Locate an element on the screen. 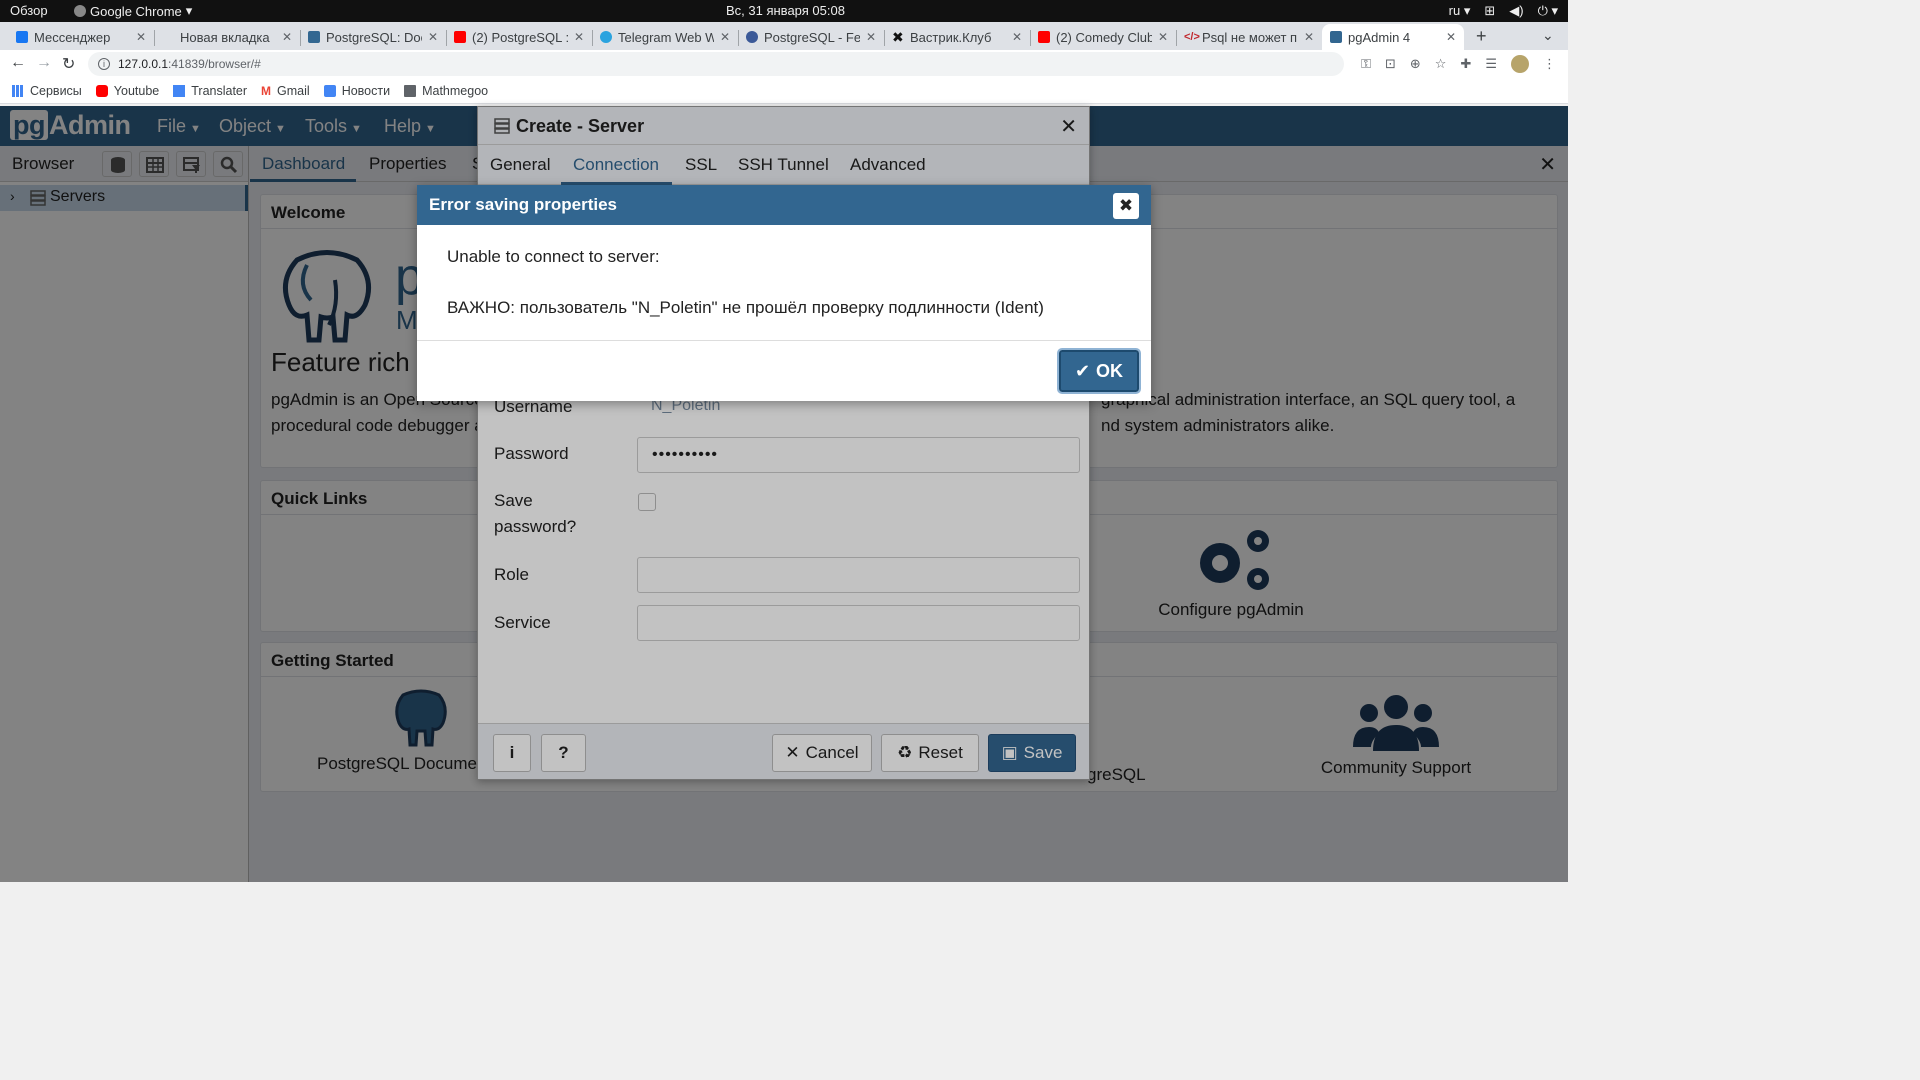  clock: Вс, 31 января 05:08 is located at coordinates (785, 10).